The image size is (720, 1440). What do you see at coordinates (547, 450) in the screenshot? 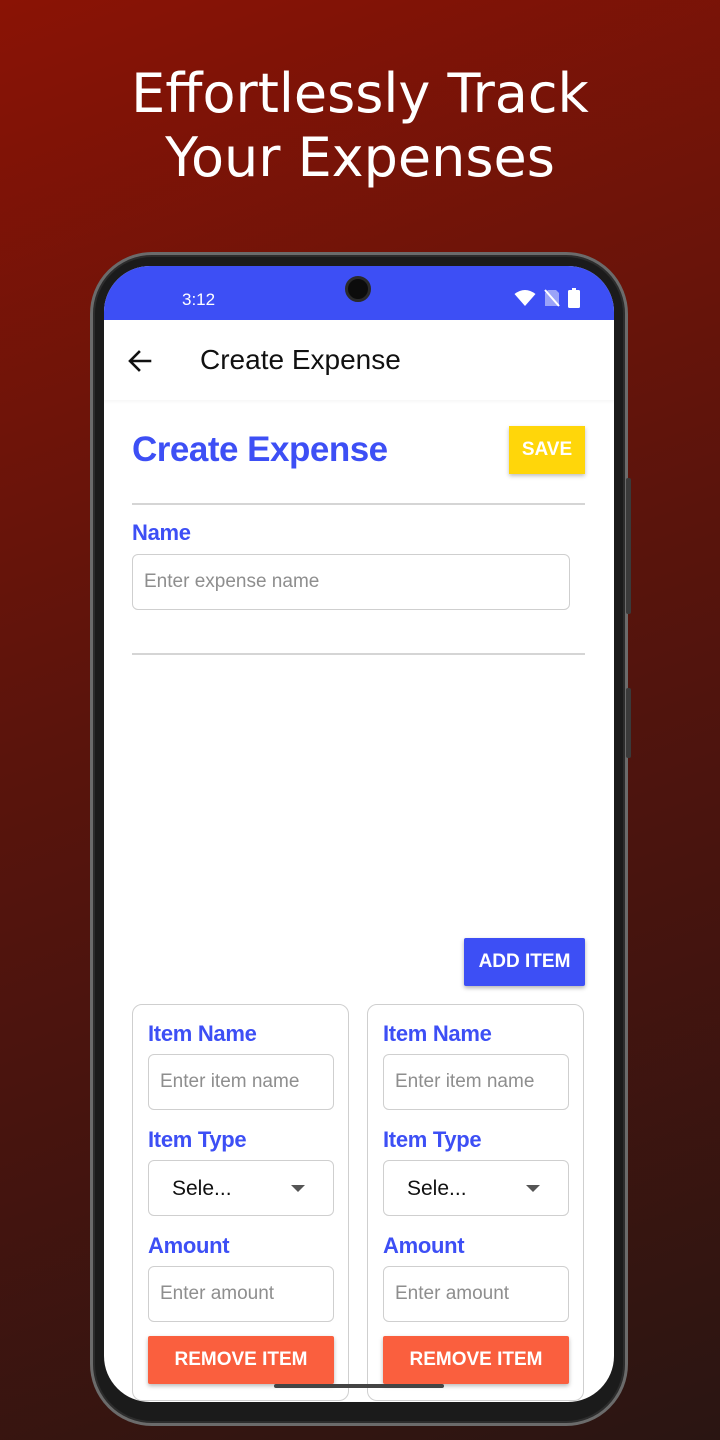
I see `save-button: SAVE` at bounding box center [547, 450].